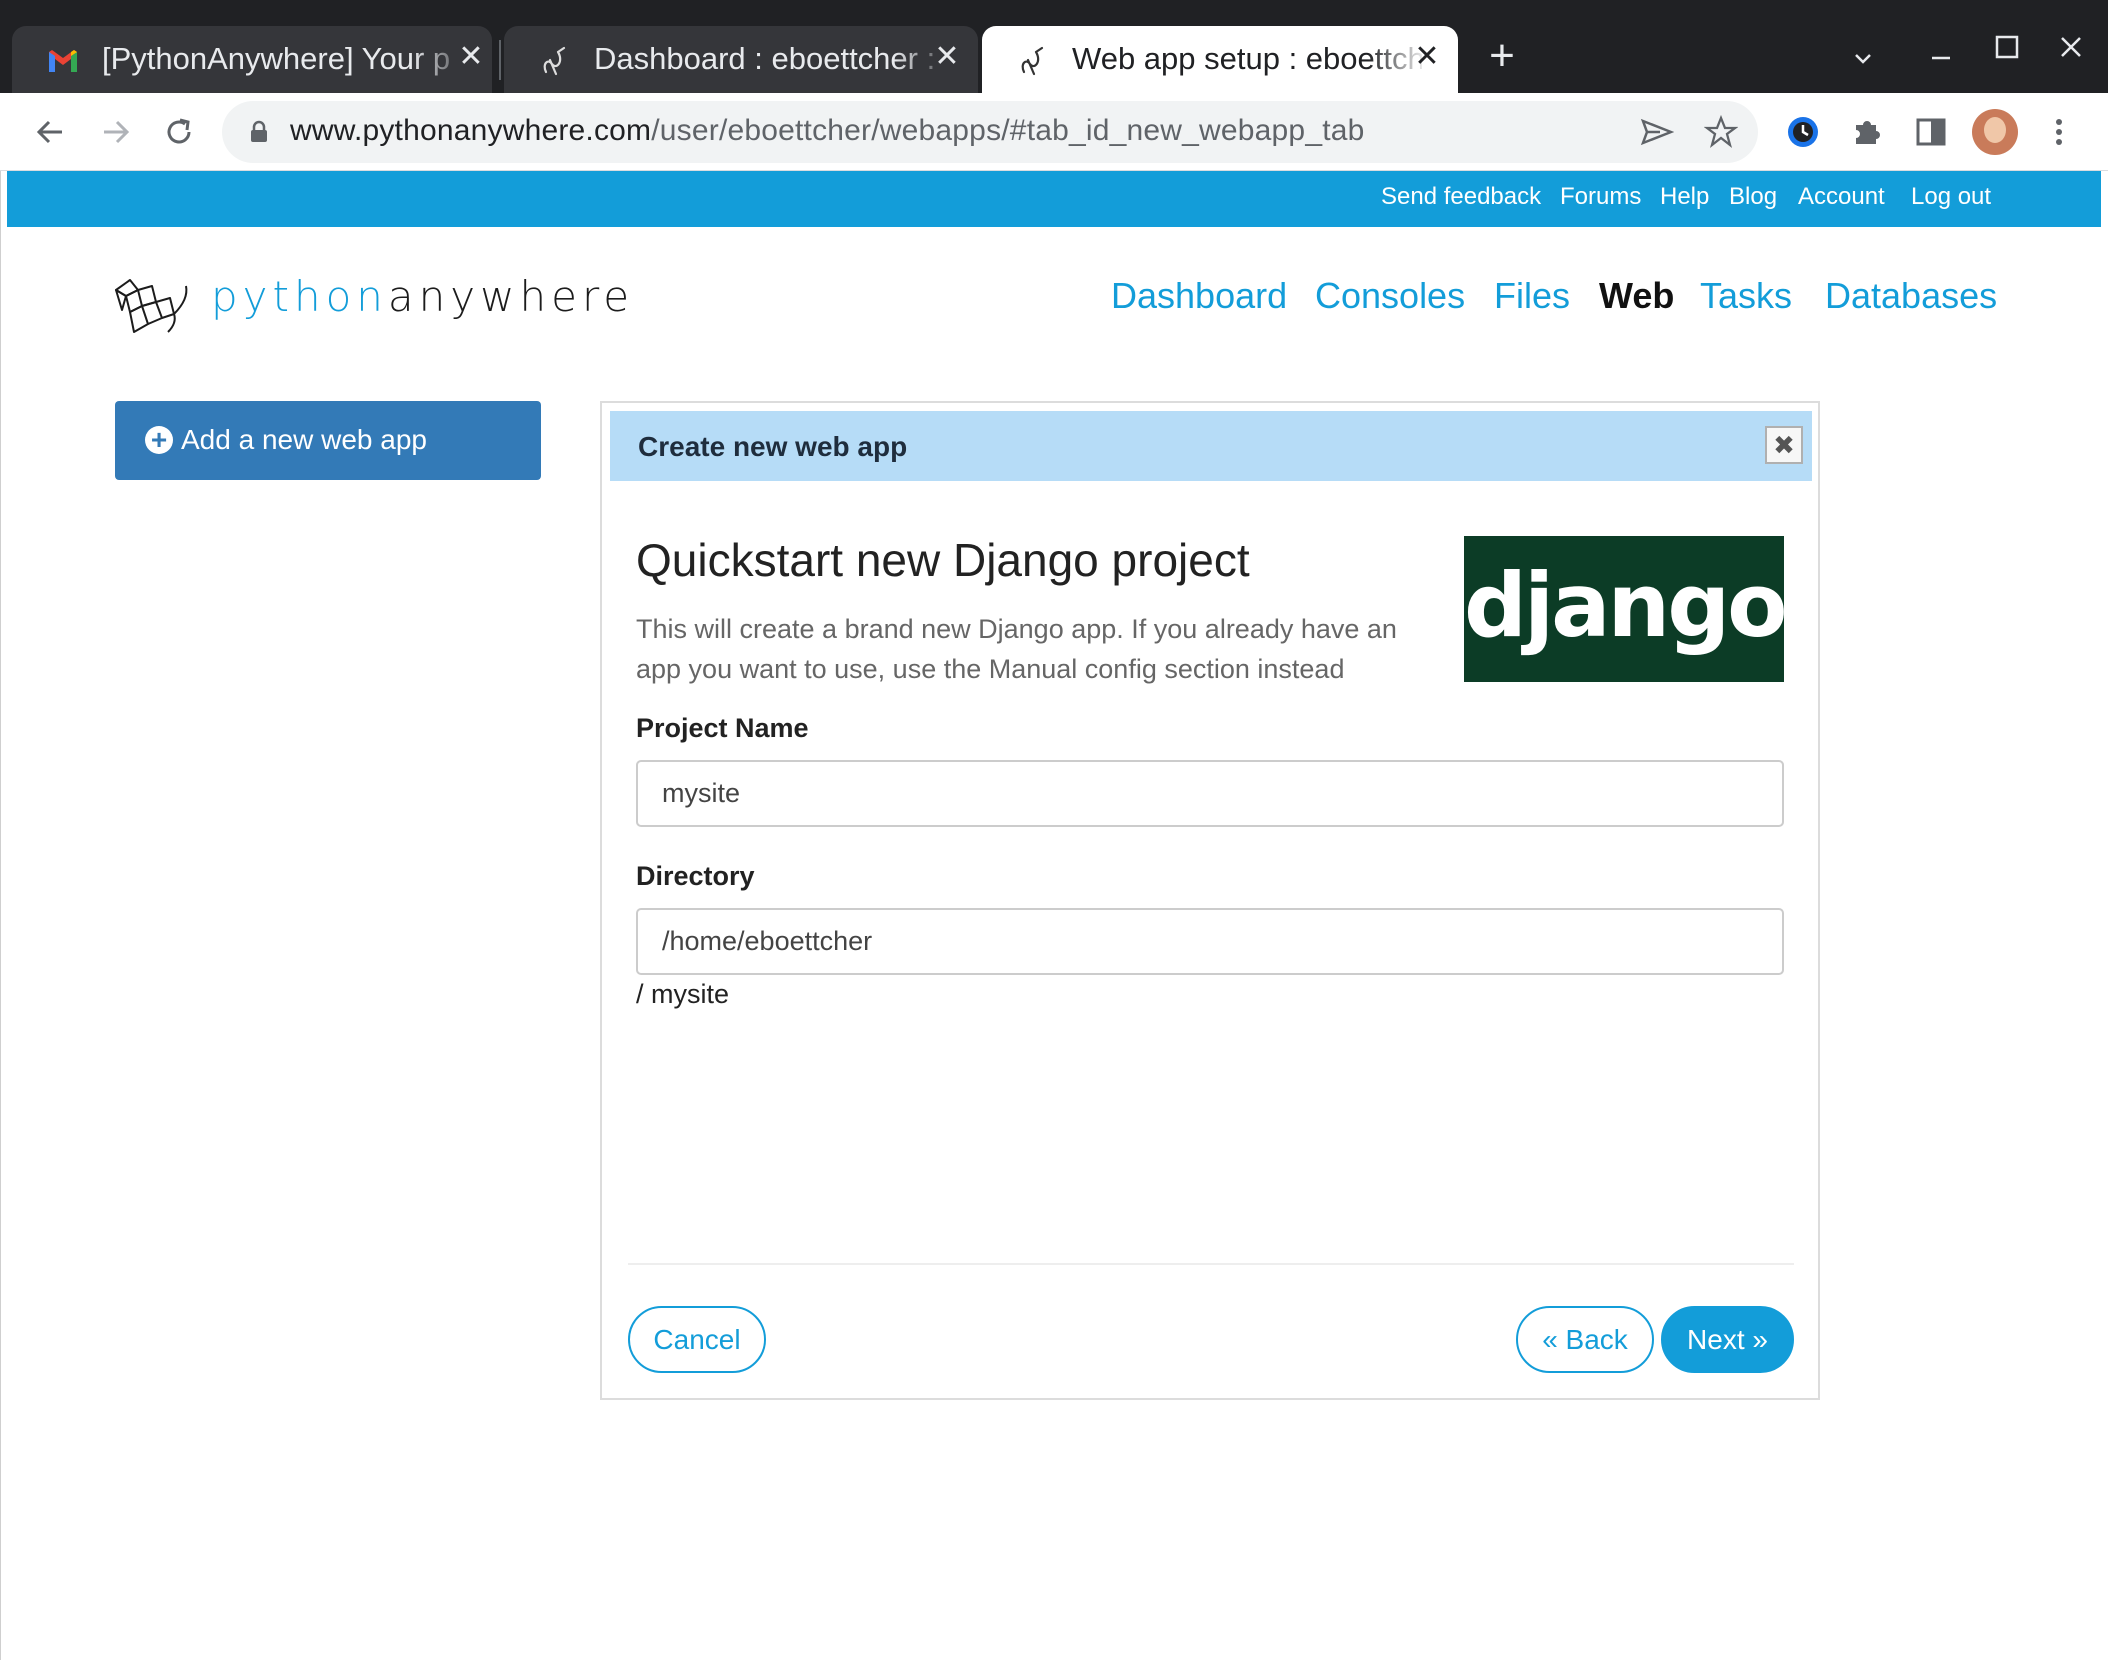 The image size is (2108, 1660). What do you see at coordinates (259, 132) in the screenshot?
I see `lock-icon` at bounding box center [259, 132].